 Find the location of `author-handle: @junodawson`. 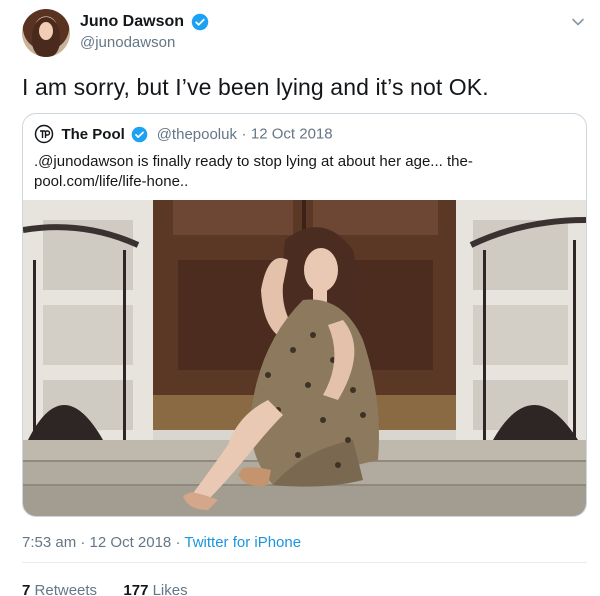

author-handle: @junodawson is located at coordinates (127, 42).